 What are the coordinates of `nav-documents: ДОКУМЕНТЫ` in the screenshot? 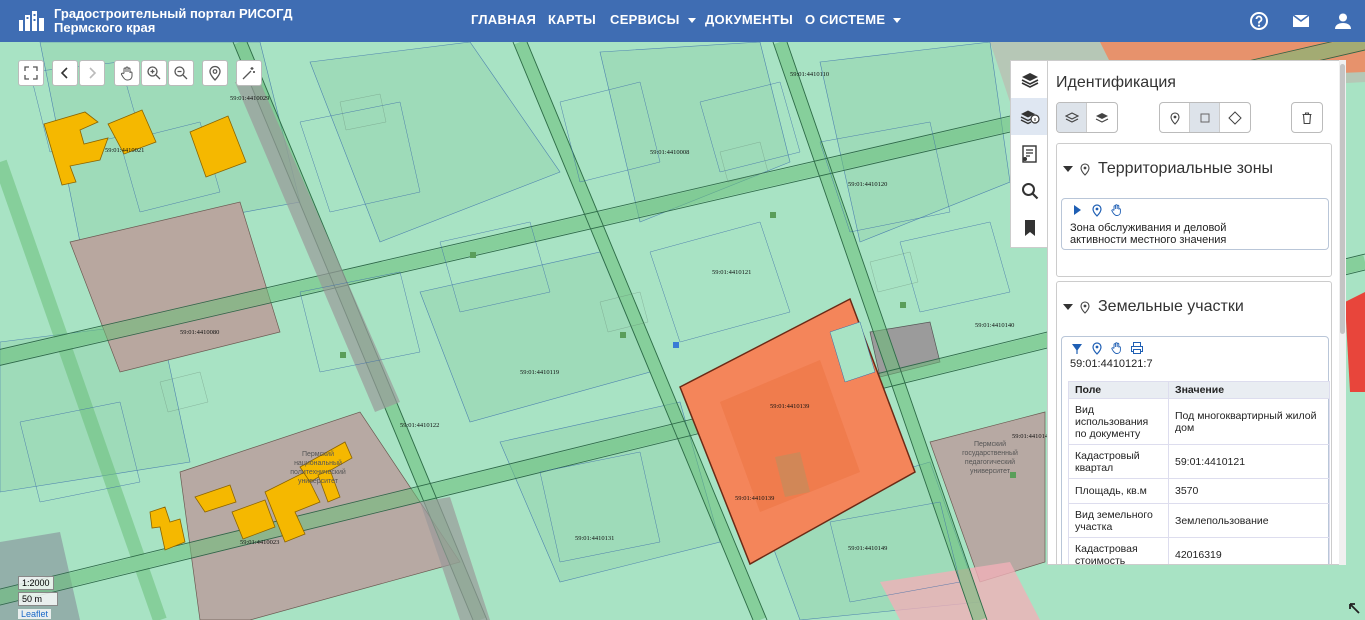 It's located at (749, 19).